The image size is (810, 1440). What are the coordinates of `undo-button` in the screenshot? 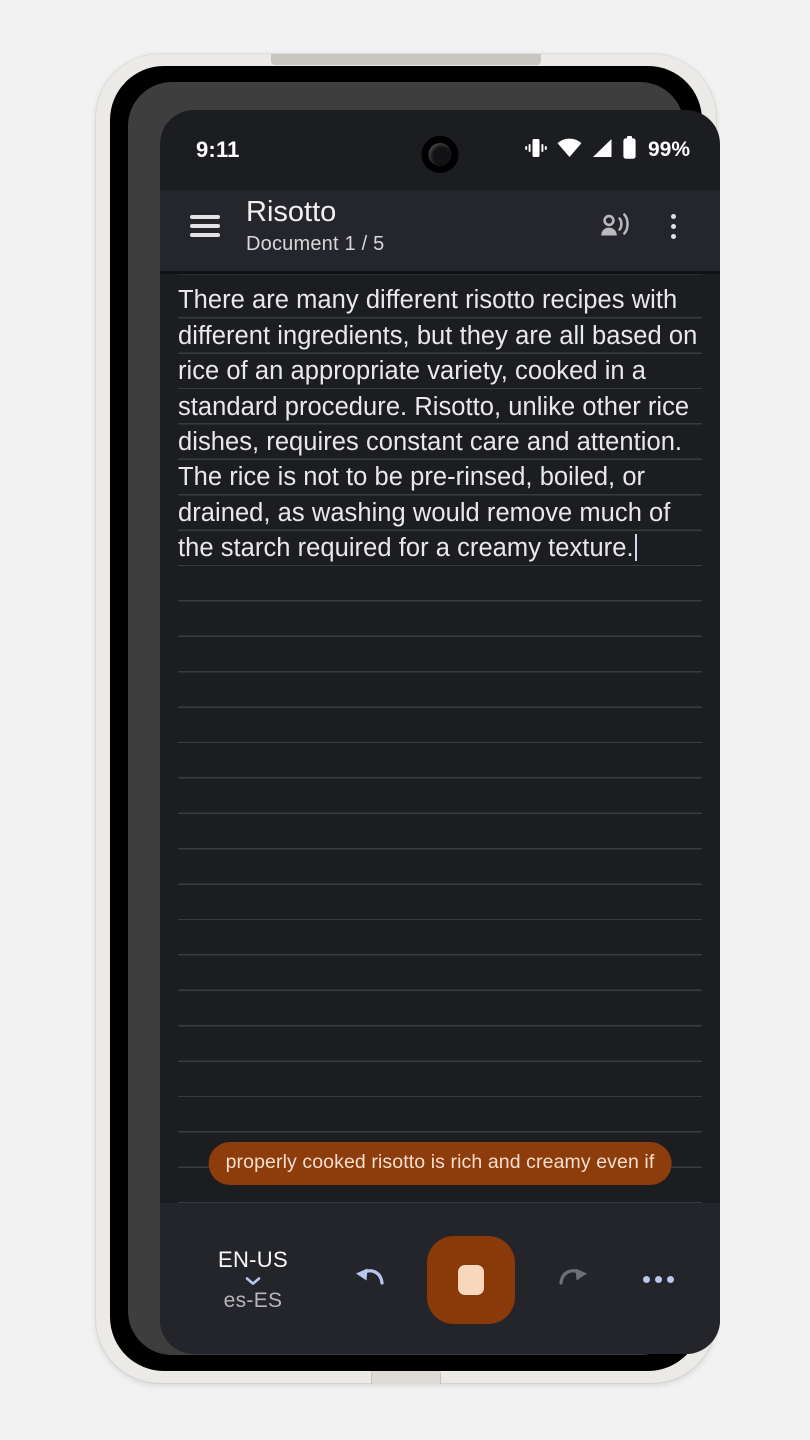 It's located at (370, 1280).